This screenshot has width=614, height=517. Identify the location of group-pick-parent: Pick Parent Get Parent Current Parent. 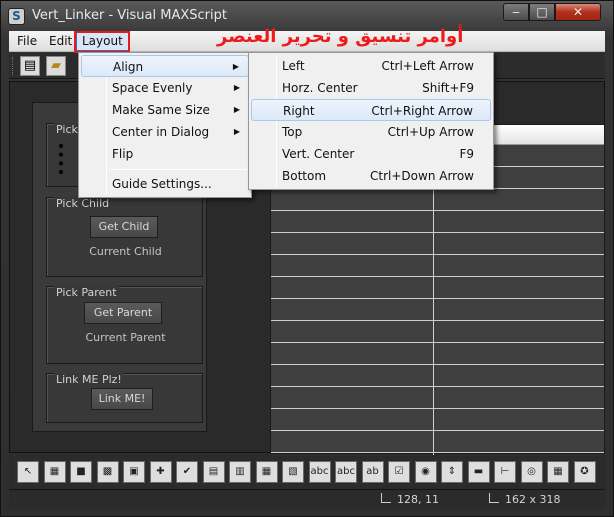
(124, 325).